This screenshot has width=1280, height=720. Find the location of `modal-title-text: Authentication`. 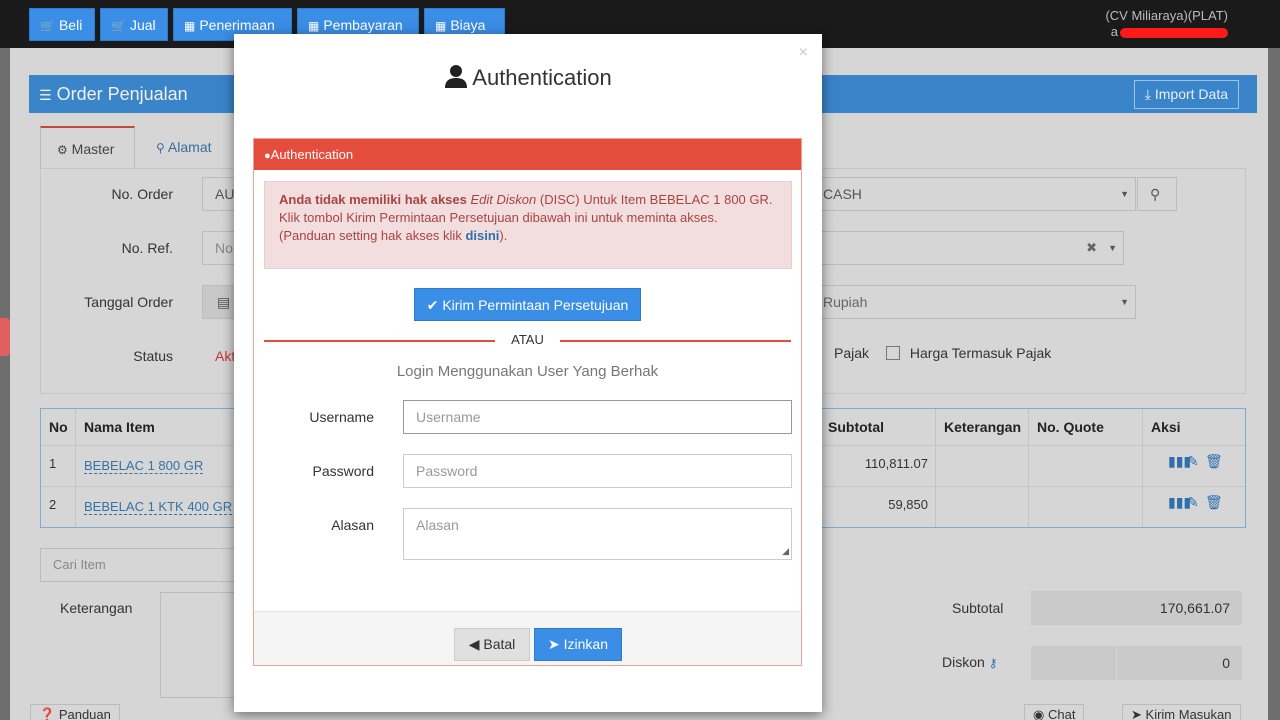

modal-title-text: Authentication is located at coordinates (542, 77).